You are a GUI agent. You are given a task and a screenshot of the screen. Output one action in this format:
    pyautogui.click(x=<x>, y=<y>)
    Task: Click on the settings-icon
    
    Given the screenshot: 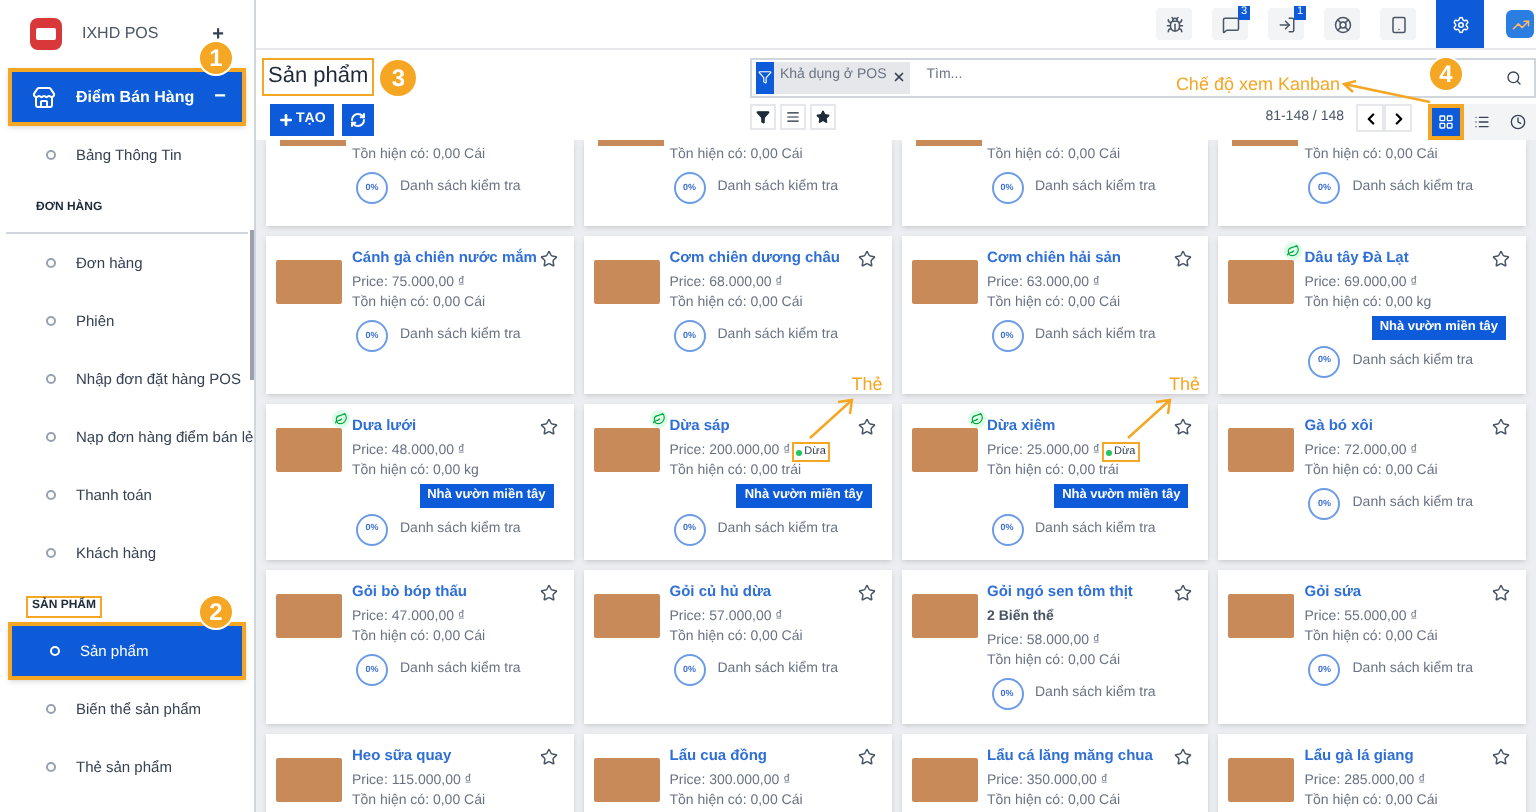 What is the action you would take?
    pyautogui.click(x=1460, y=24)
    